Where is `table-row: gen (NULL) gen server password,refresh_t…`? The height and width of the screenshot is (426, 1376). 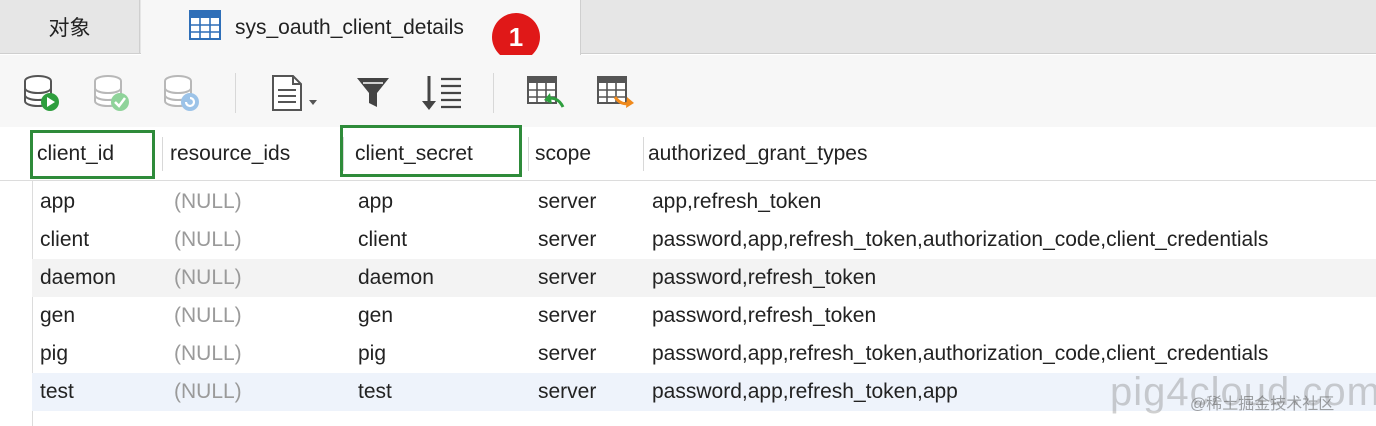
table-row: gen (NULL) gen server password,refresh_t… is located at coordinates (704, 316).